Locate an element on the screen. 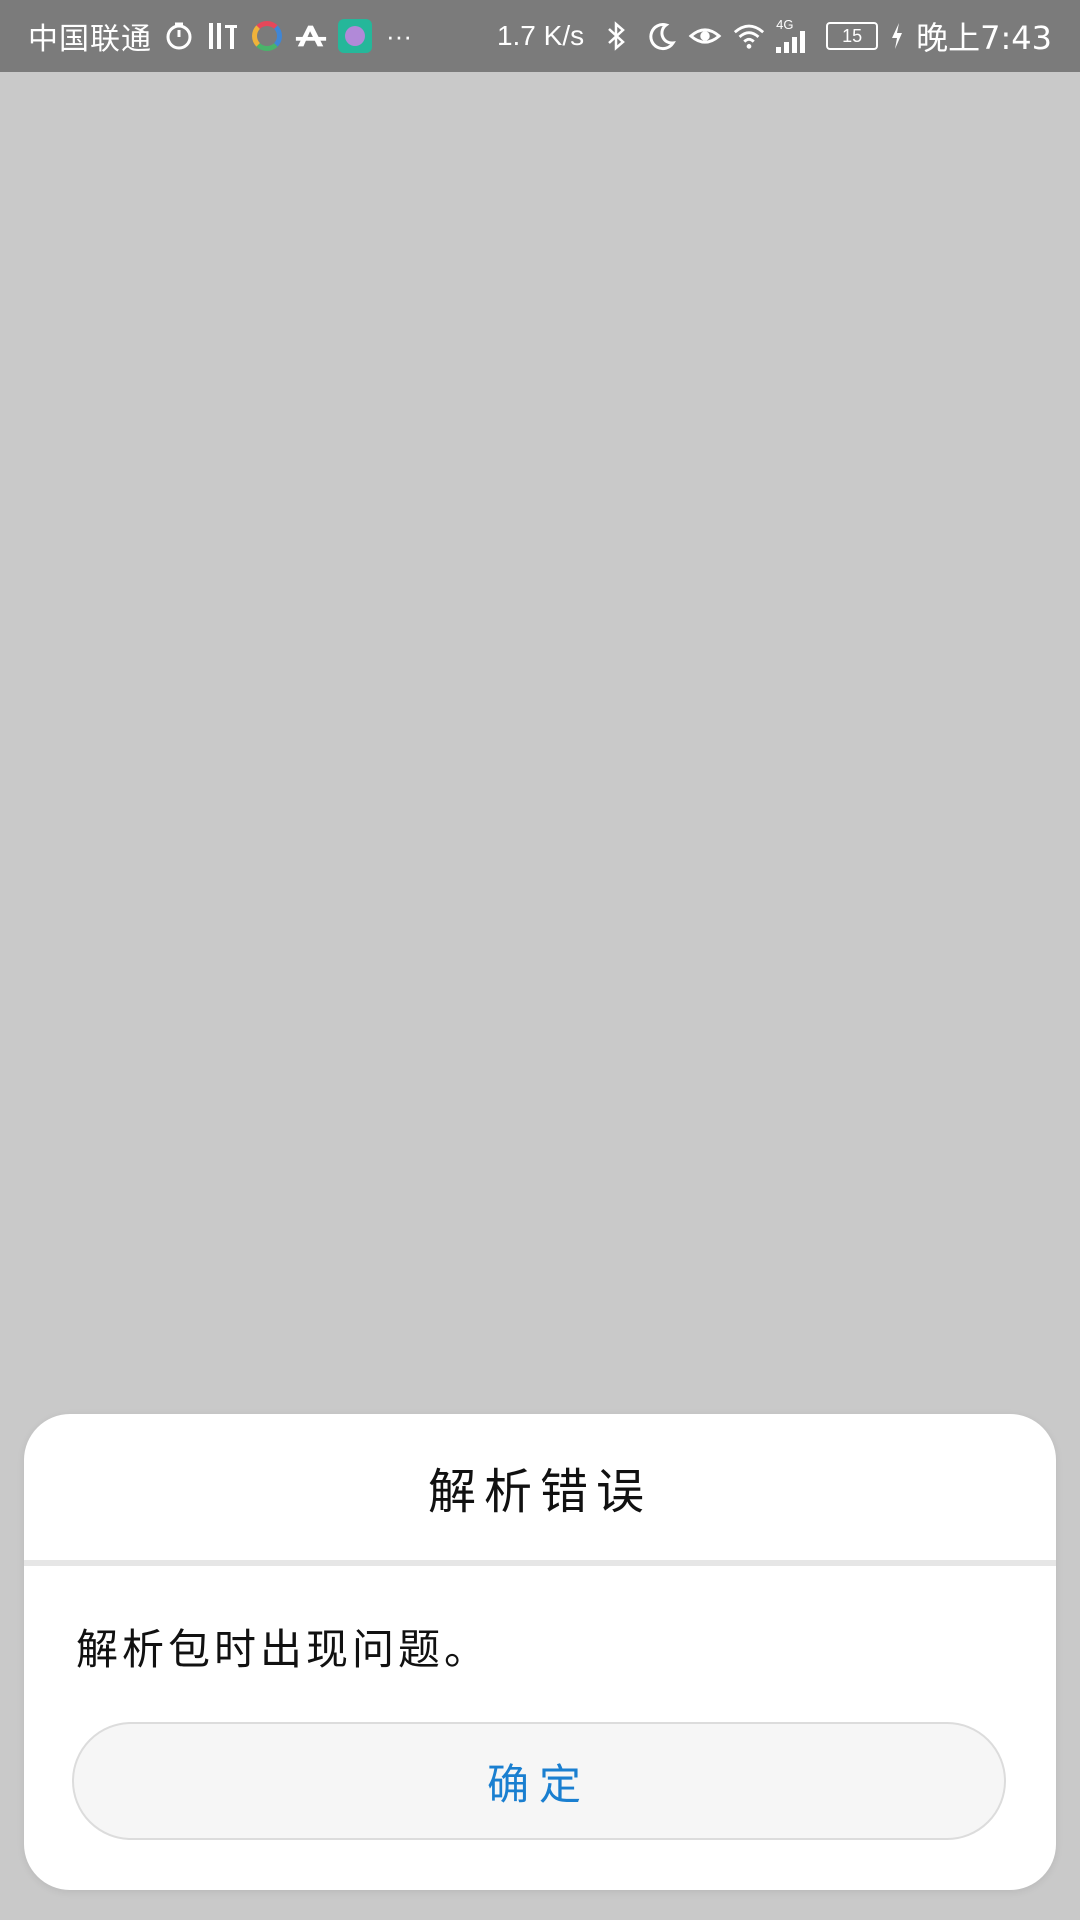  status-bar: 中国联通 ··· 1.7 K/s 4G 15 晚上7:43 is located at coordinates (540, 36).